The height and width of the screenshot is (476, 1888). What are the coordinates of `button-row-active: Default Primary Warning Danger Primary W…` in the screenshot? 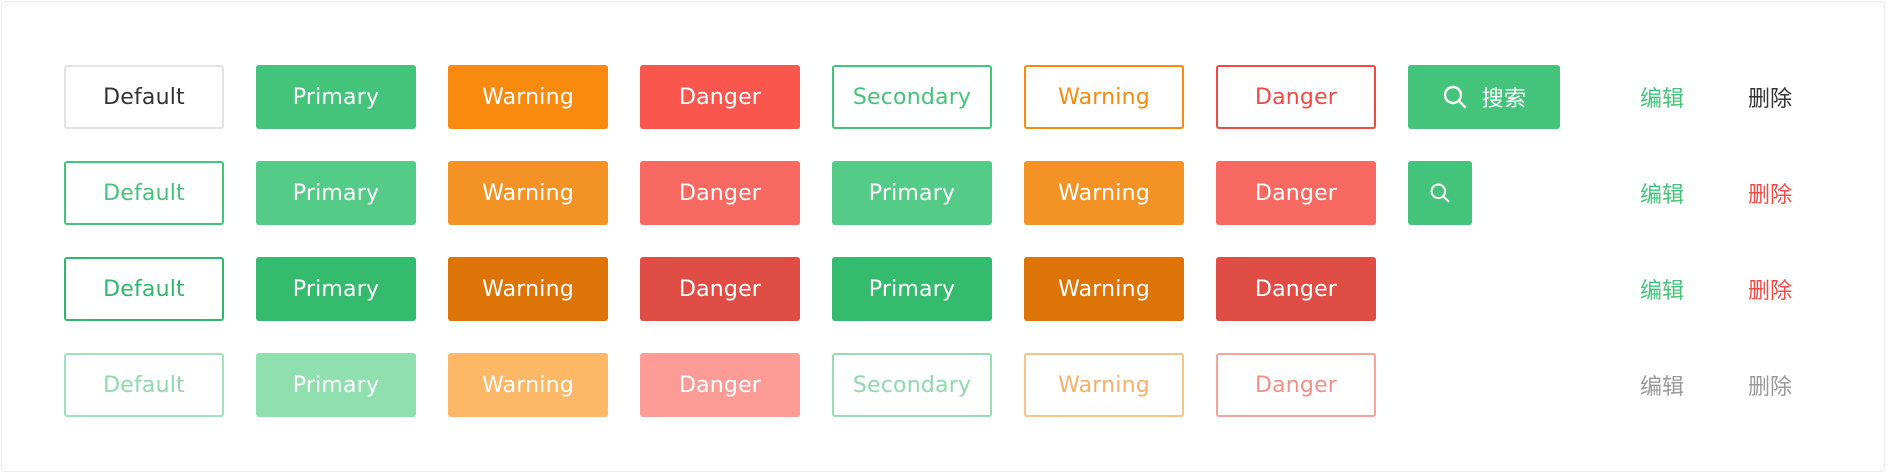 It's located at (944, 289).